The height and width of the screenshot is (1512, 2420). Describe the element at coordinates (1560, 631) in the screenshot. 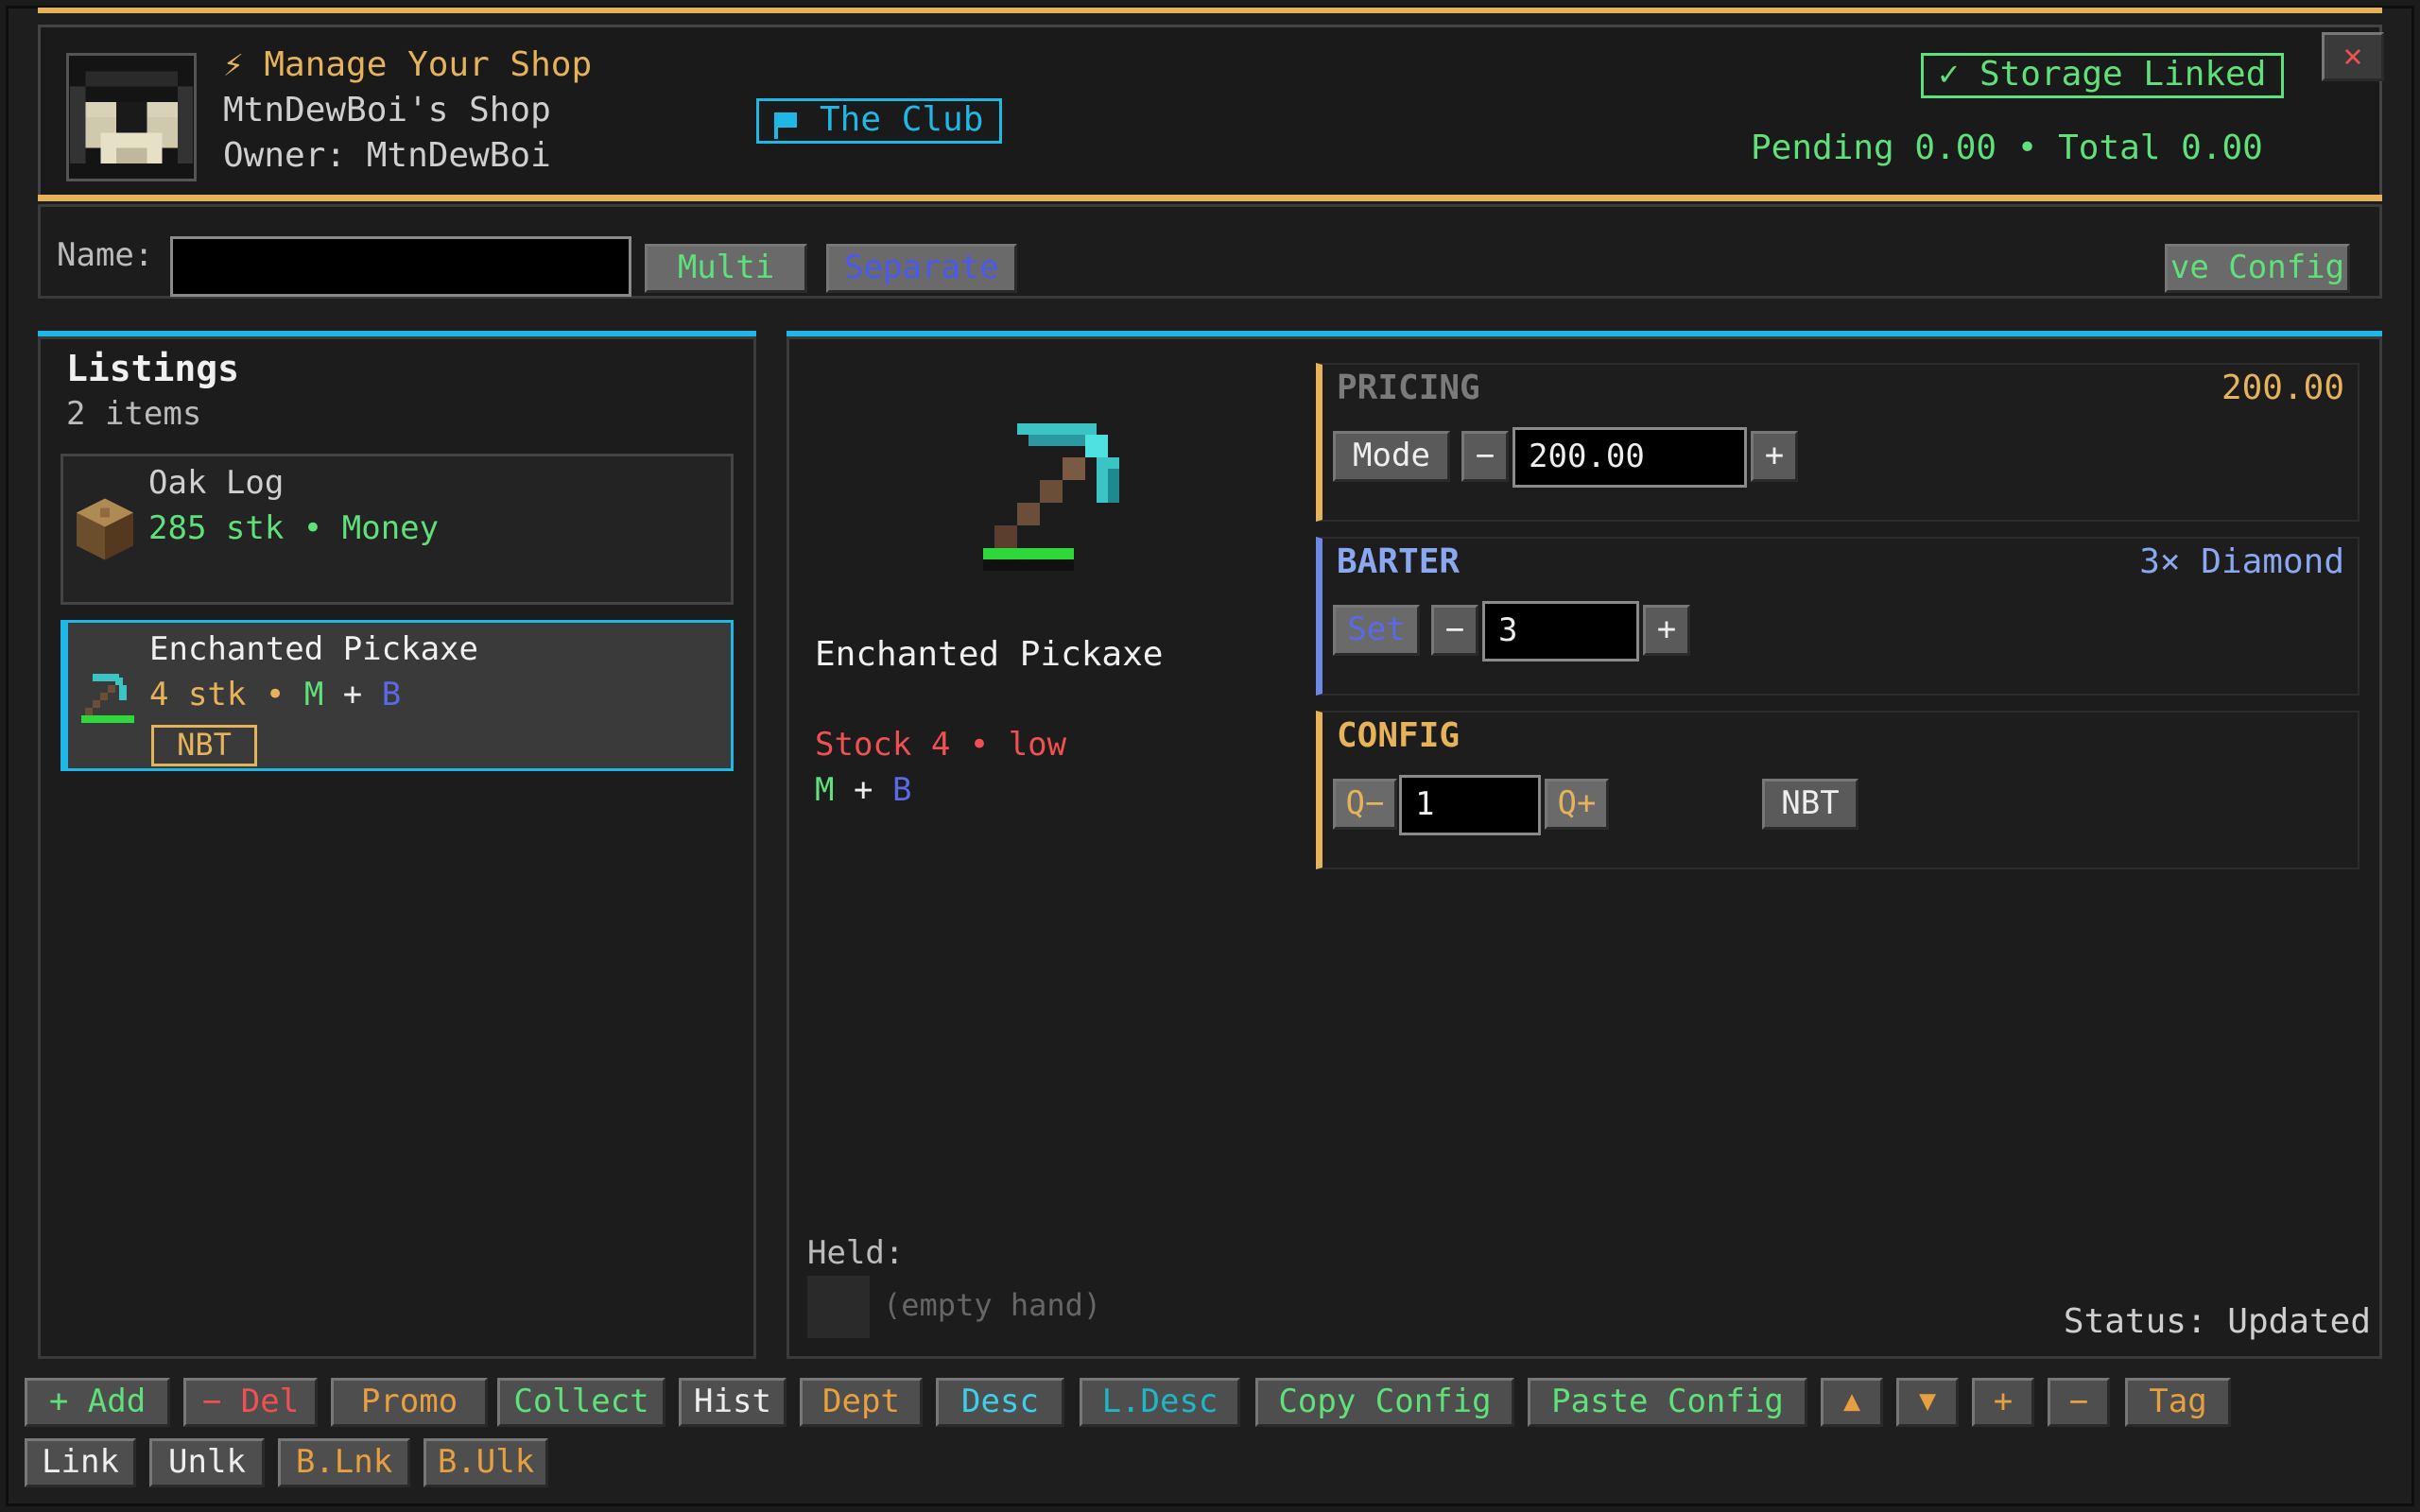

I see `barter-qty-input: 3` at that location.